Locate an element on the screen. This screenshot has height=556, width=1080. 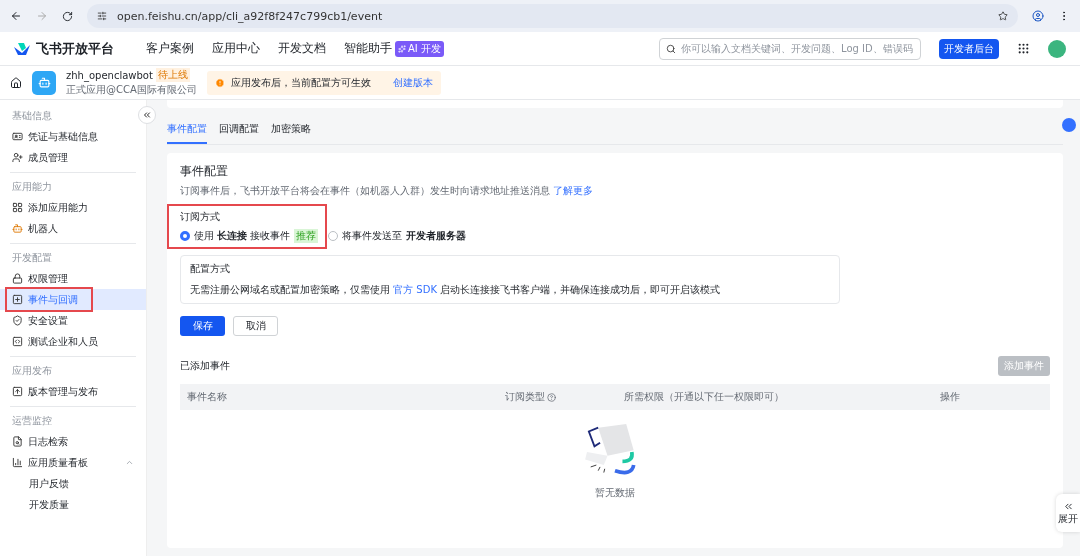
id-card-icon is located at coordinates (17, 136).